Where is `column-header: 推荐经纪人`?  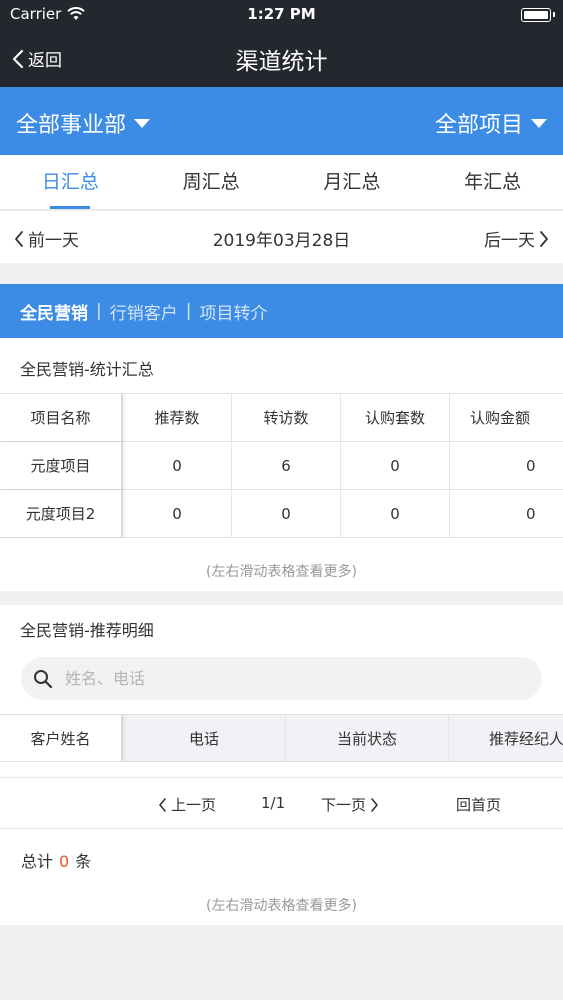 column-header: 推荐经纪人 is located at coordinates (526, 738).